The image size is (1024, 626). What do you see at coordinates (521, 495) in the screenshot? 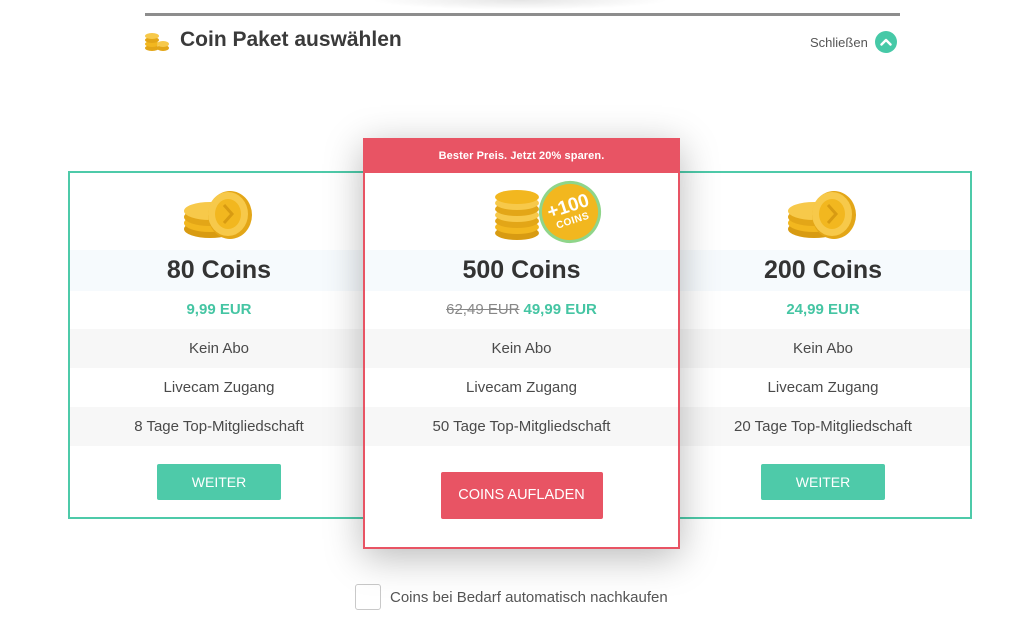
I see `coins-aufladen-button: COINS AUFLADEN` at bounding box center [521, 495].